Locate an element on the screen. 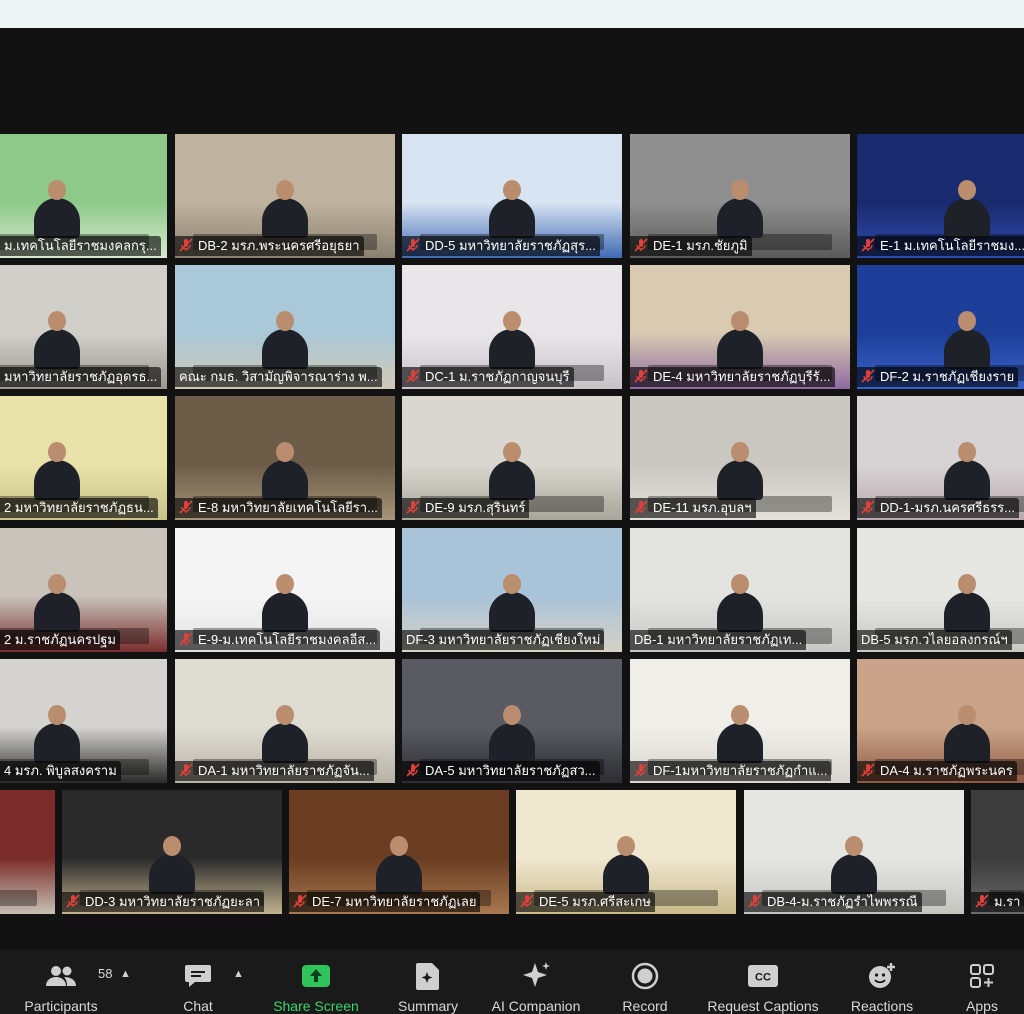 Image resolution: width=1024 pixels, height=1014 pixels. participant-name: DE-1 มรภ.ชัยภูมิ is located at coordinates (700, 245).